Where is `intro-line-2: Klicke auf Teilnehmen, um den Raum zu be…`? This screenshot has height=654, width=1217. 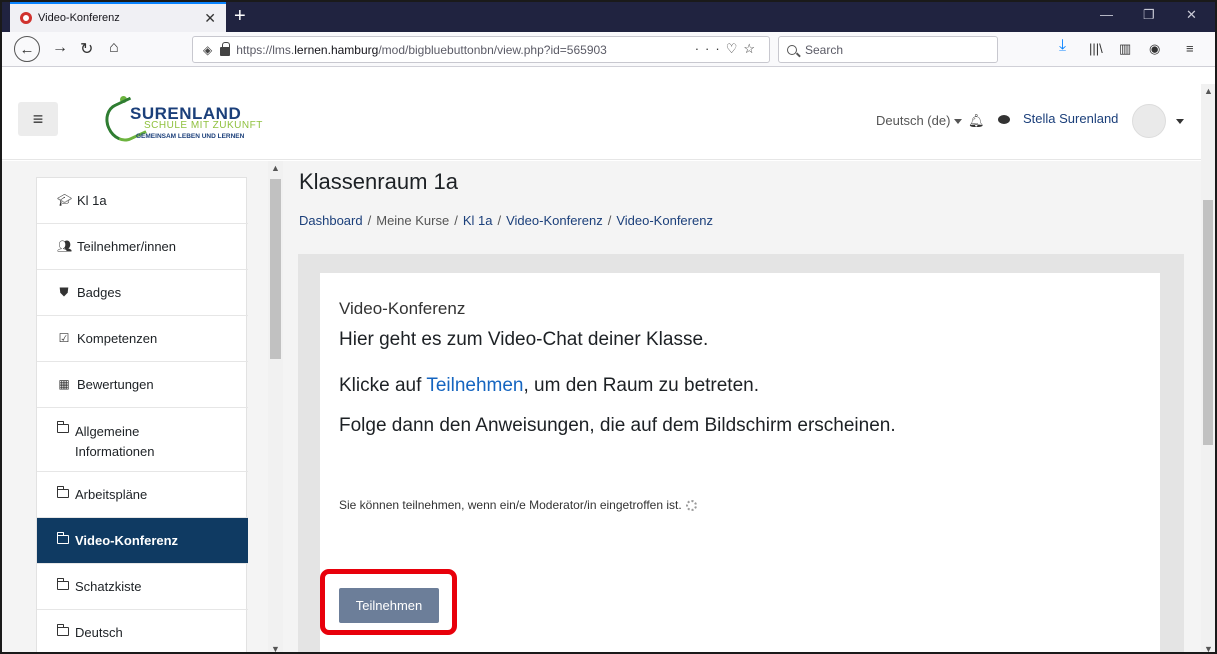 intro-line-2: Klicke auf Teilnehmen, um den Raum zu be… is located at coordinates (549, 386).